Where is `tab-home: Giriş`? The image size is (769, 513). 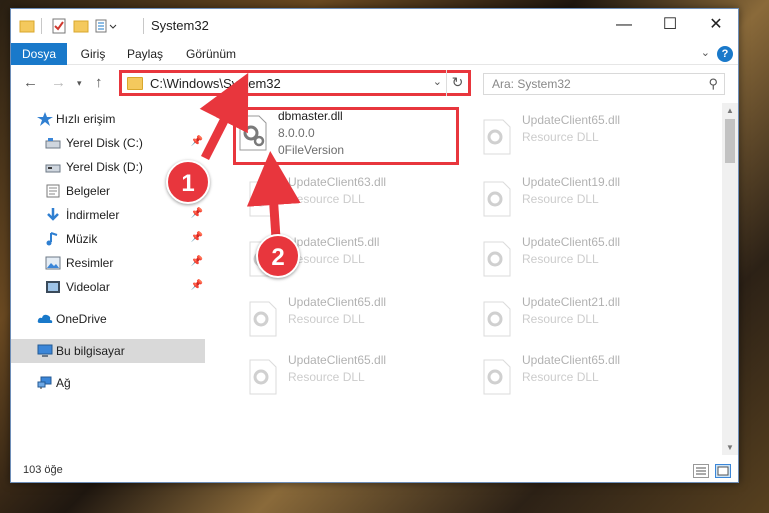
tab-home: Giriş is located at coordinates (93, 54).